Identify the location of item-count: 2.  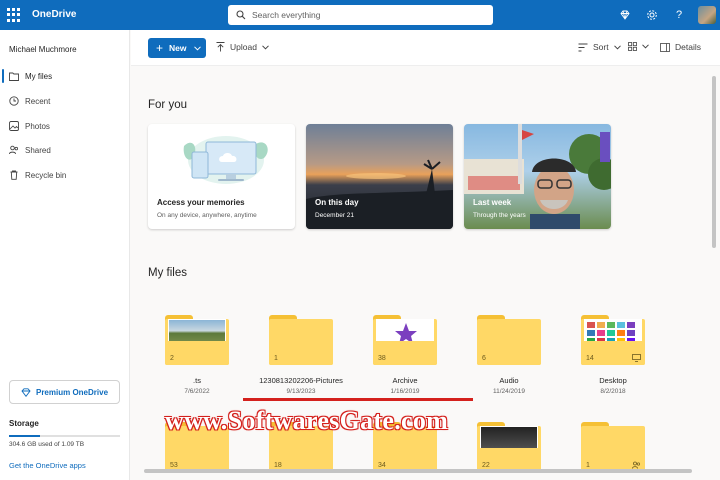
(172, 358).